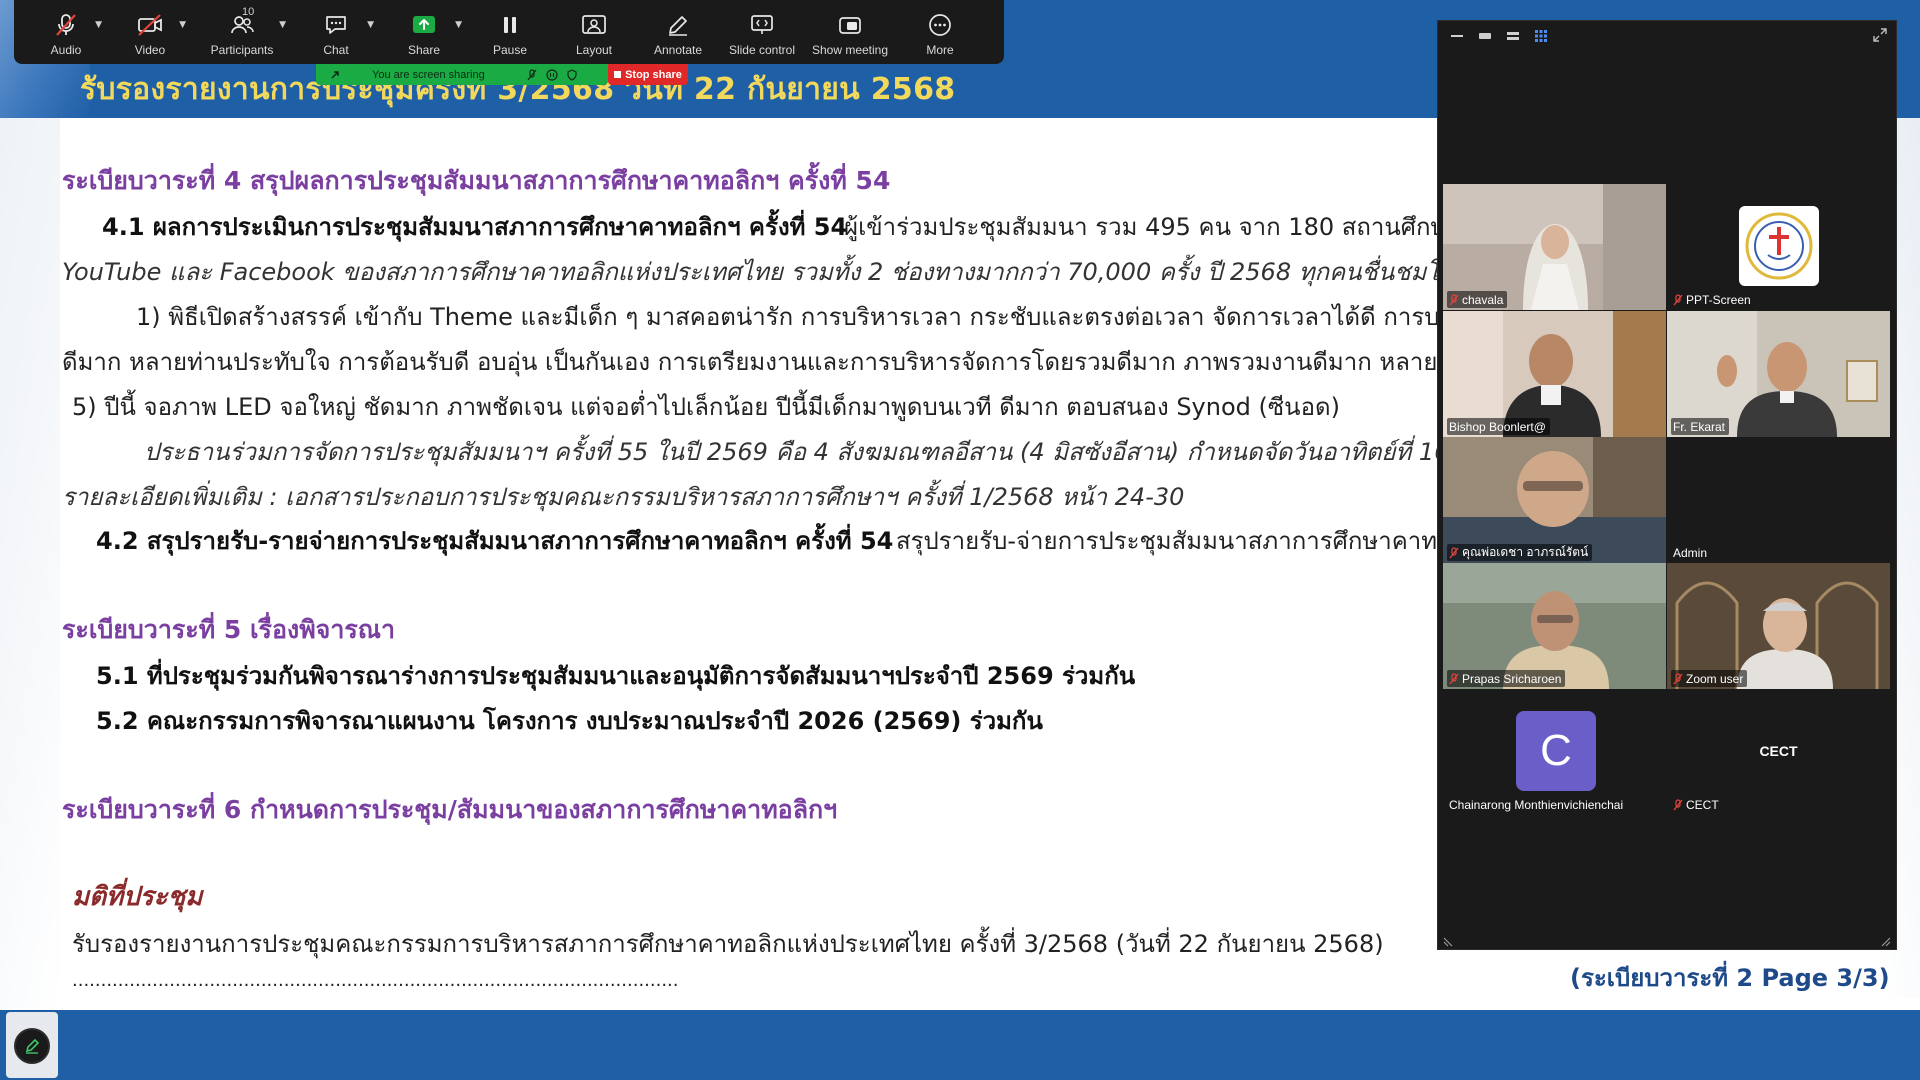 This screenshot has width=1920, height=1080. What do you see at coordinates (960, 1045) in the screenshot?
I see `slide-footer-band` at bounding box center [960, 1045].